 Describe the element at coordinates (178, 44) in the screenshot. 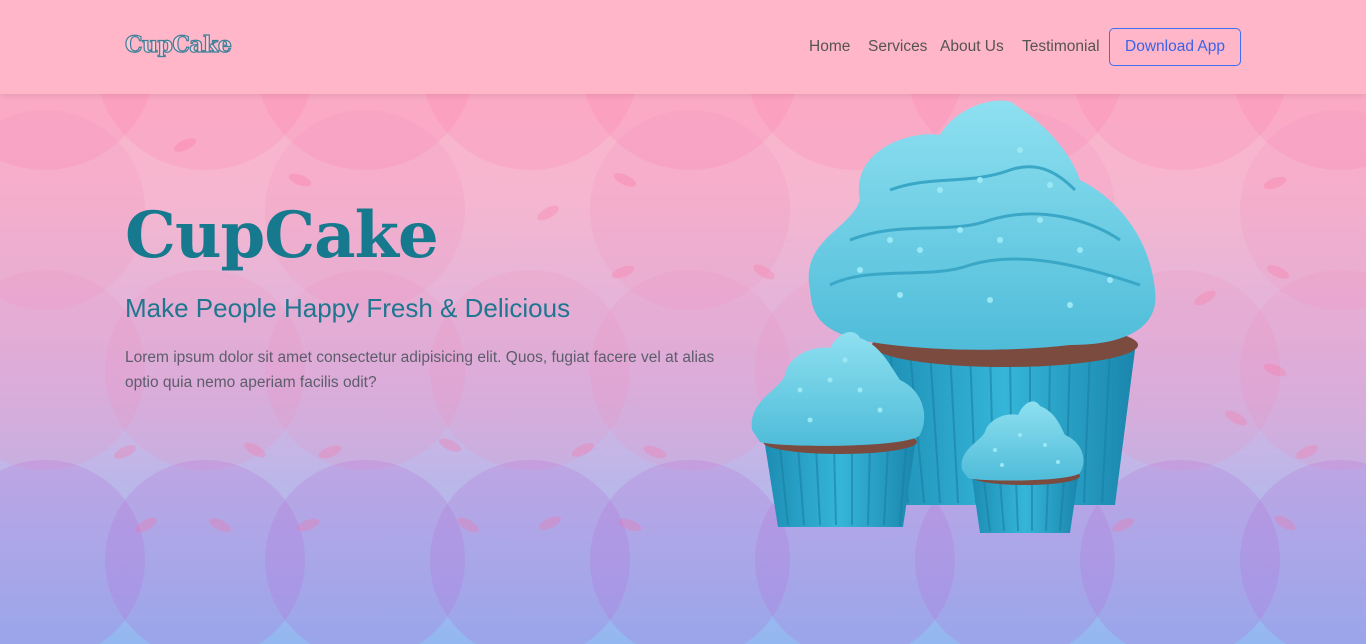

I see `brand-logo: CupCake` at that location.